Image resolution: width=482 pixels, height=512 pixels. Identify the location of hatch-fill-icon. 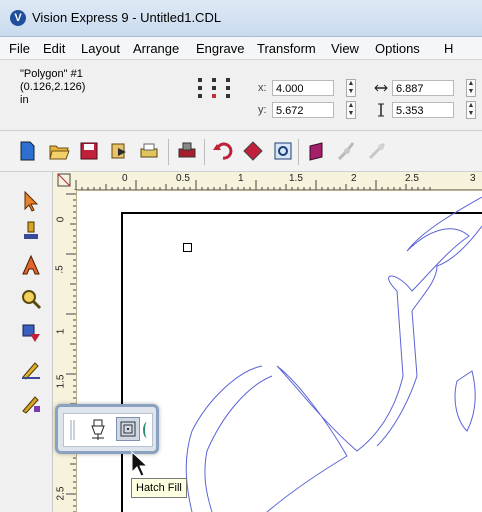
(128, 429).